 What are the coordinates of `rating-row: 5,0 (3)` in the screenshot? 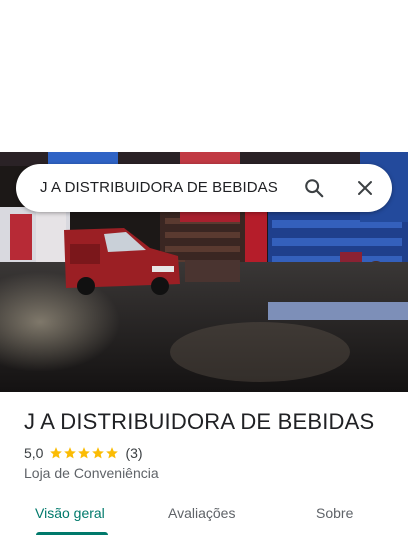 It's located at (83, 453).